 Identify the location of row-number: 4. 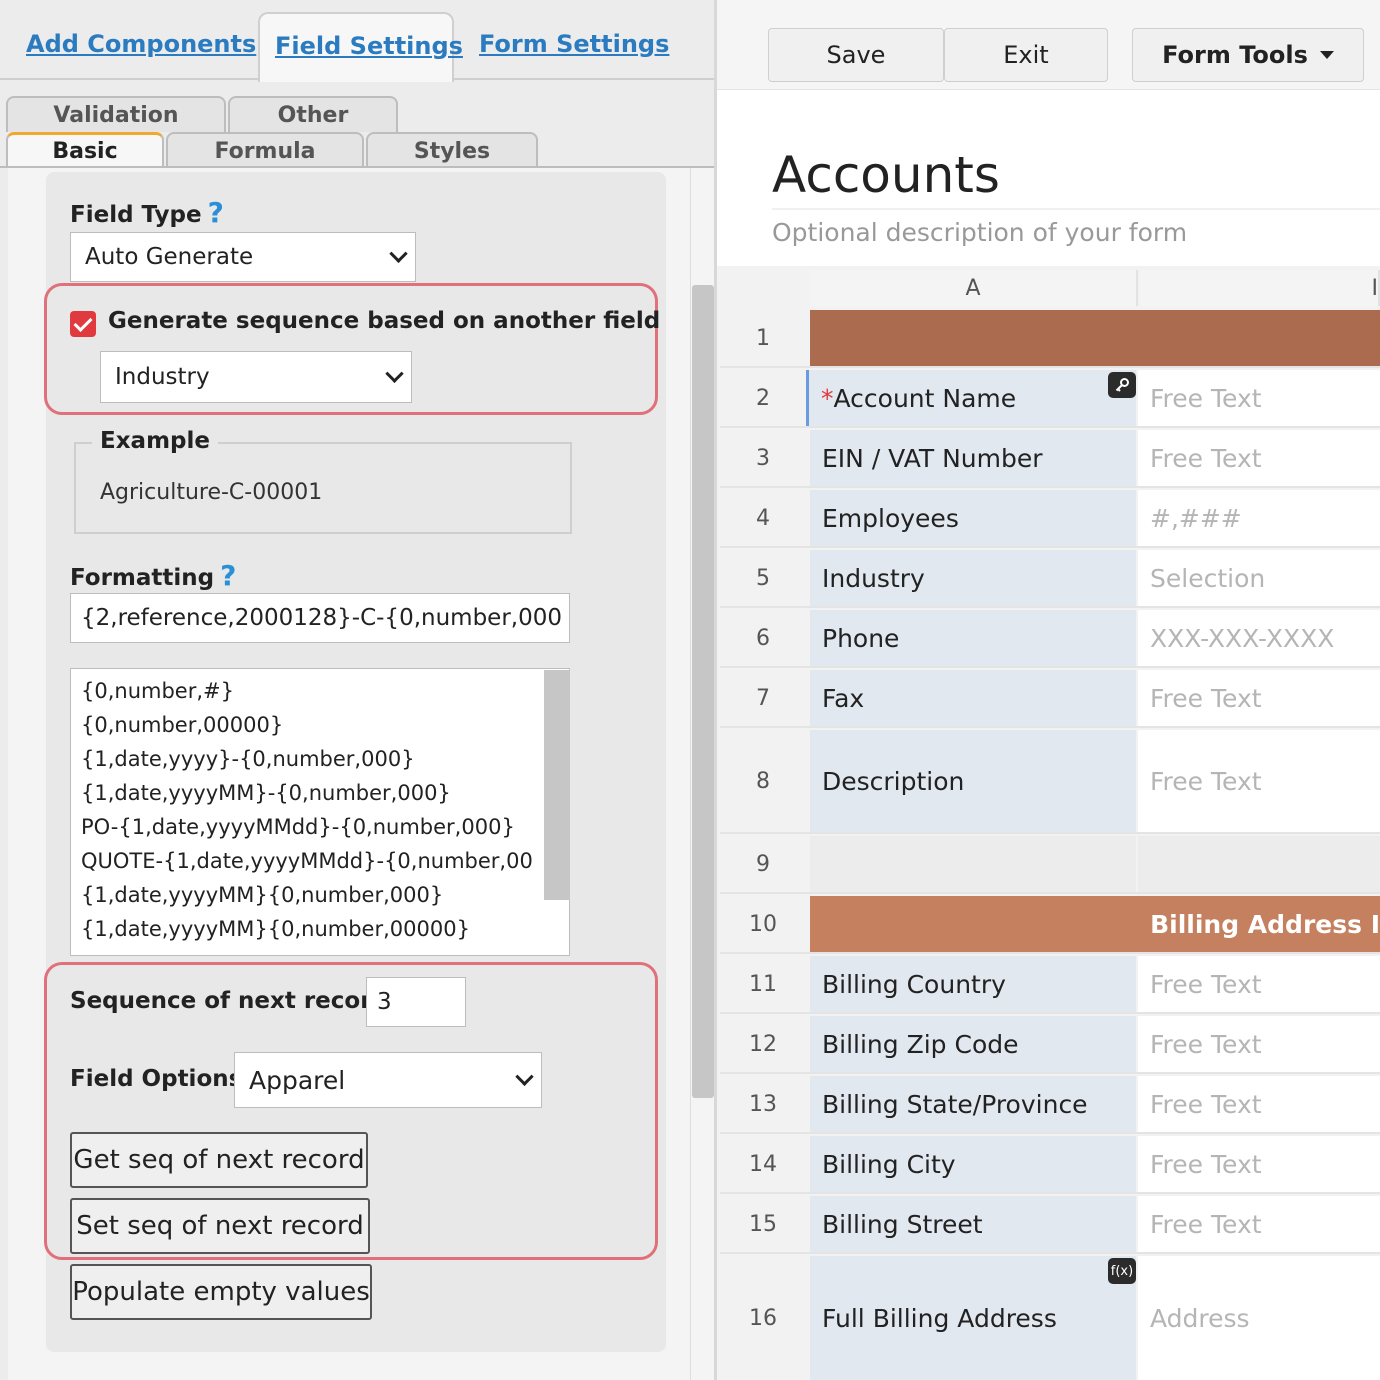
(763, 518).